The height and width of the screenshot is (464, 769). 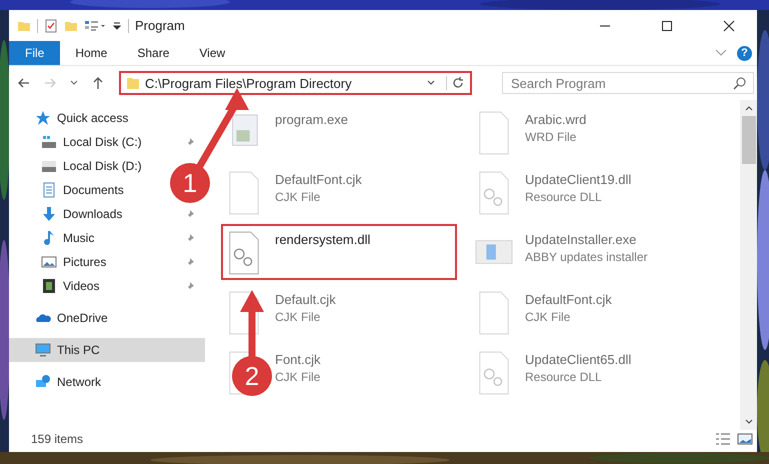 What do you see at coordinates (66, 190) in the screenshot?
I see `sidebar-item: Documents` at bounding box center [66, 190].